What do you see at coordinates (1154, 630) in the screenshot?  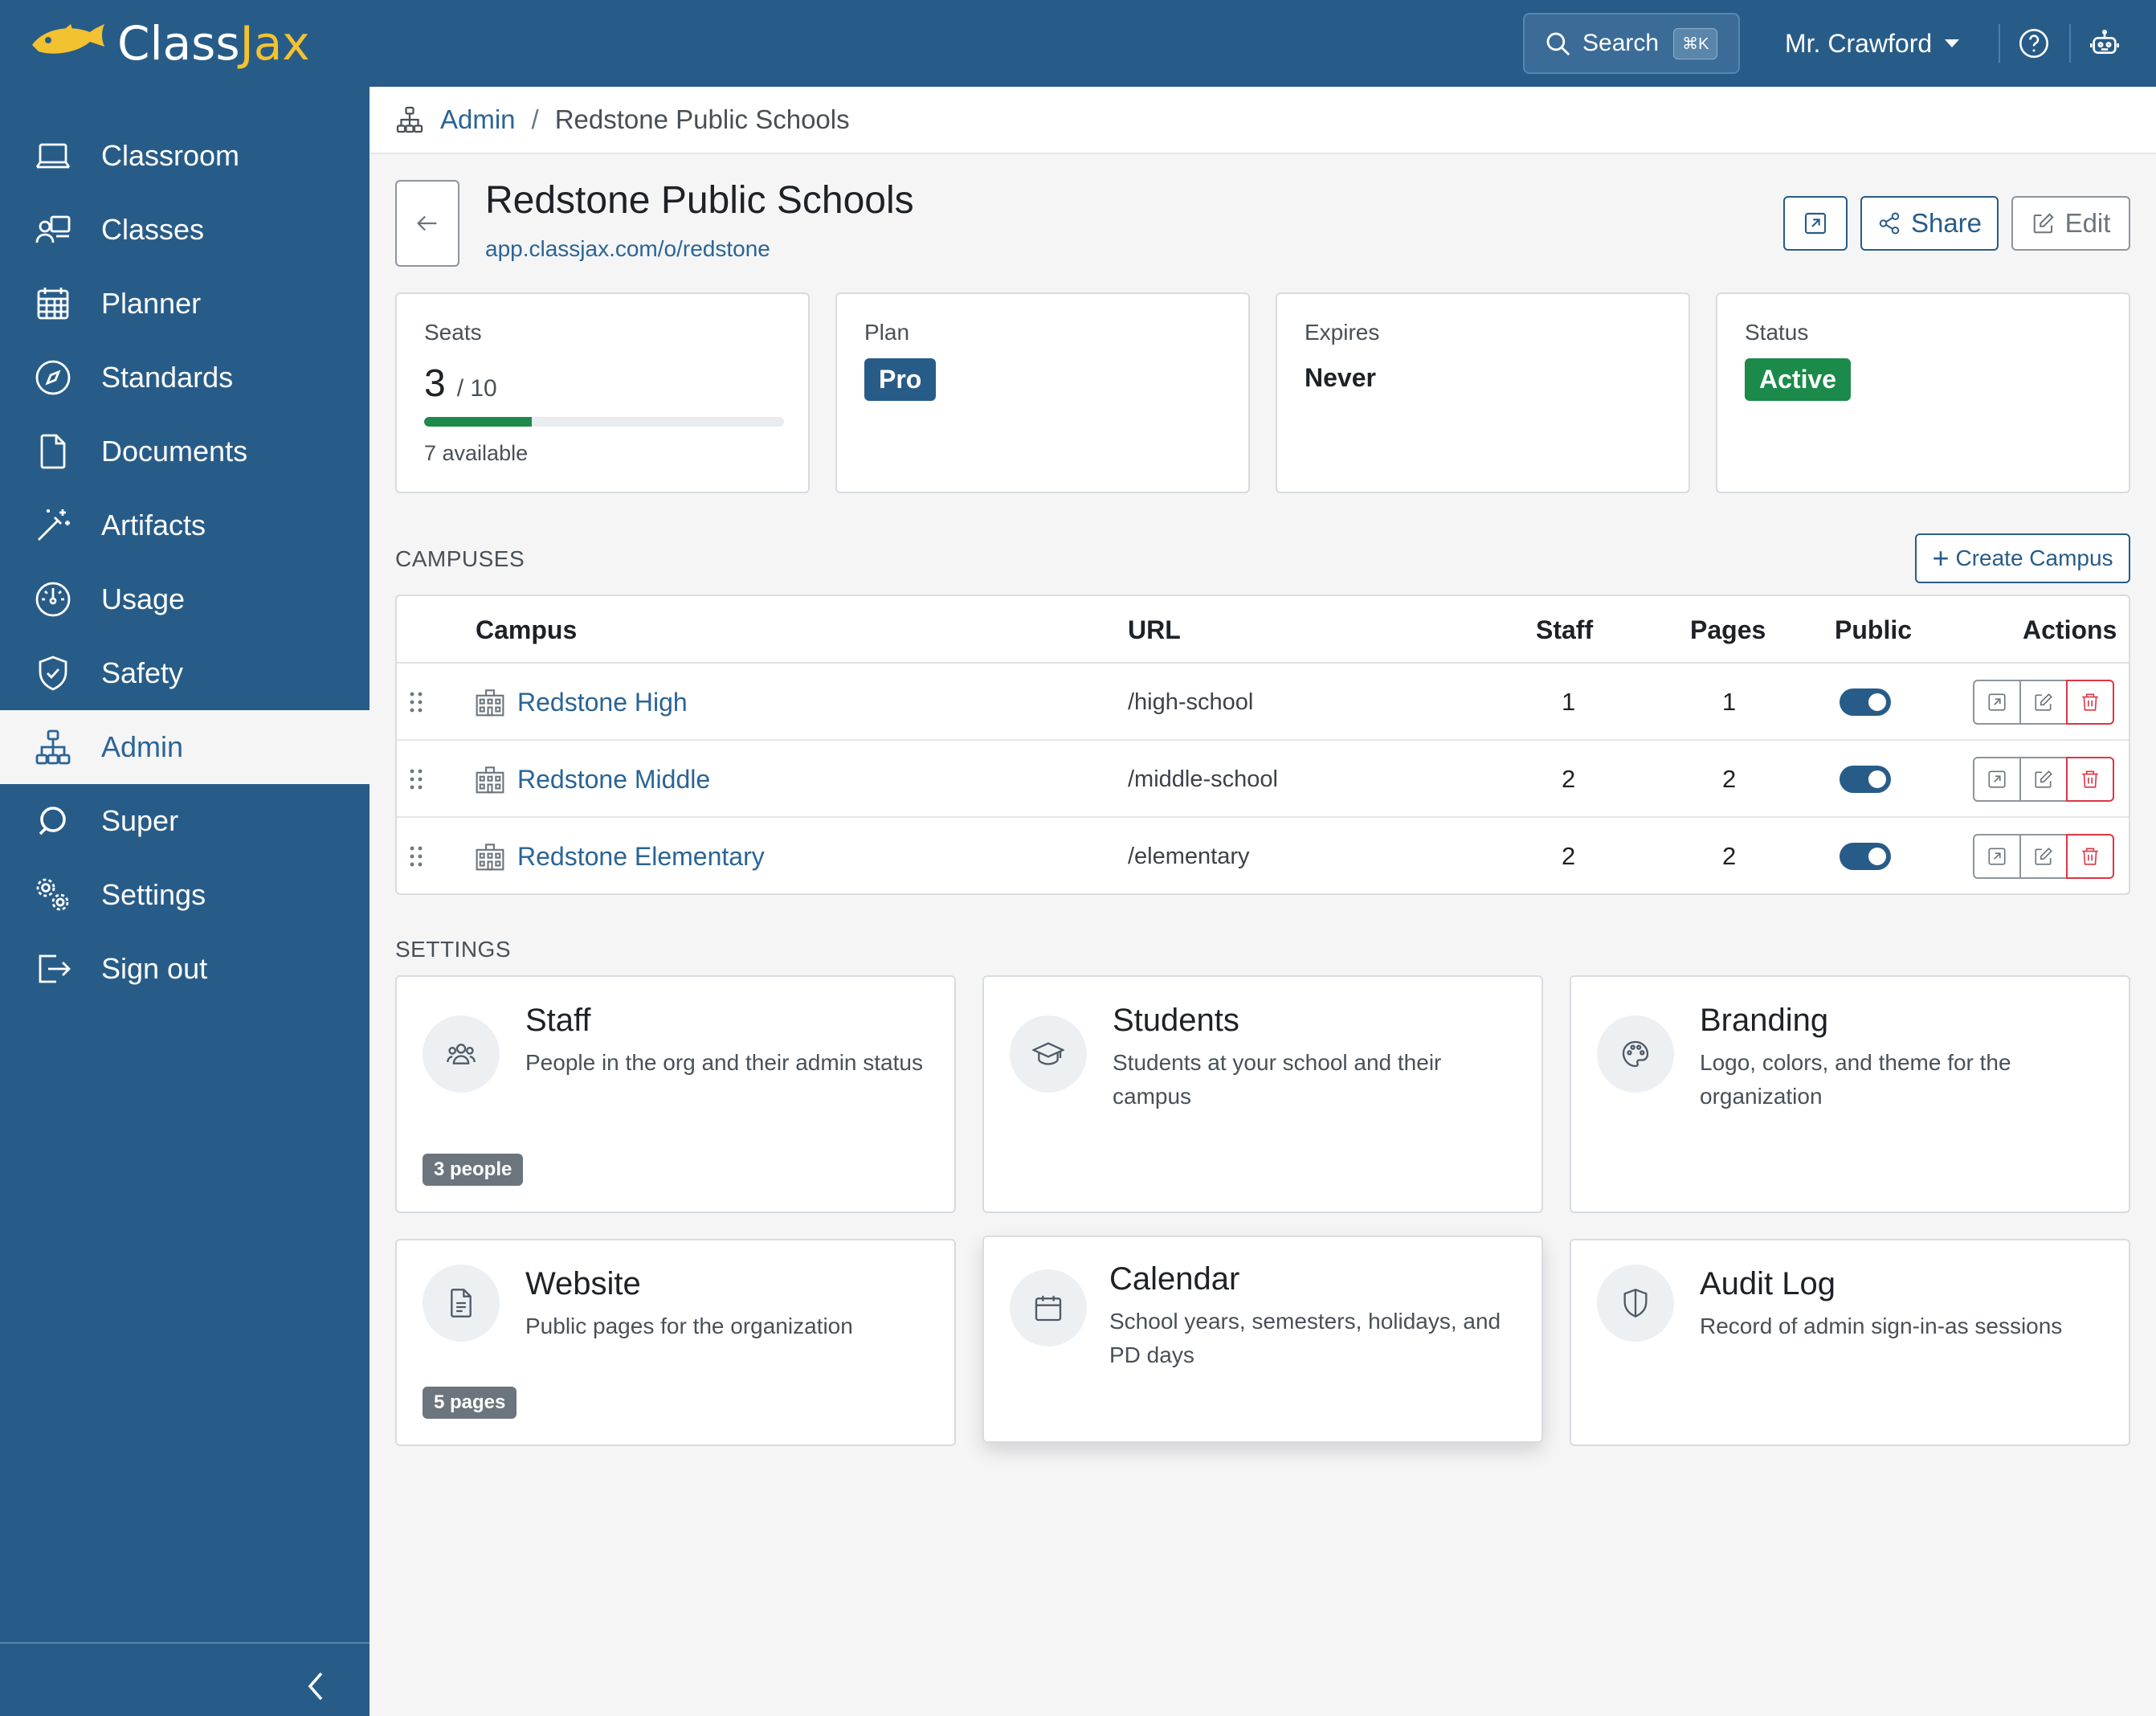 I see `column-header-url: URL` at bounding box center [1154, 630].